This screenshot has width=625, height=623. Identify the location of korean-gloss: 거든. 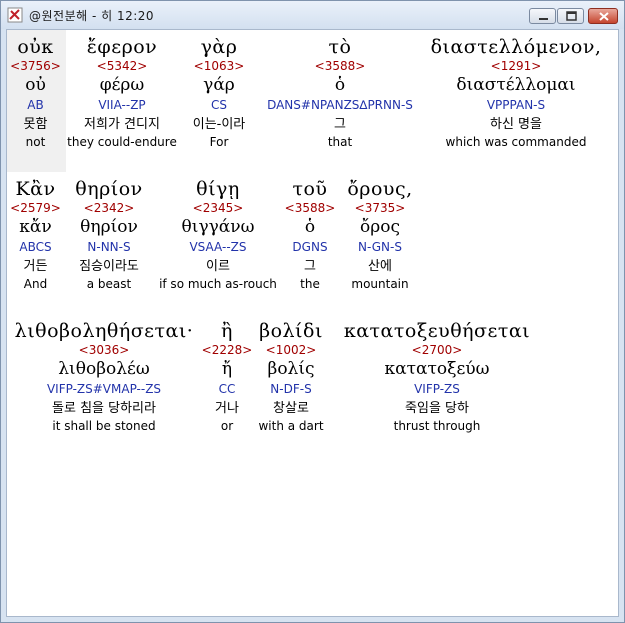
(35, 266).